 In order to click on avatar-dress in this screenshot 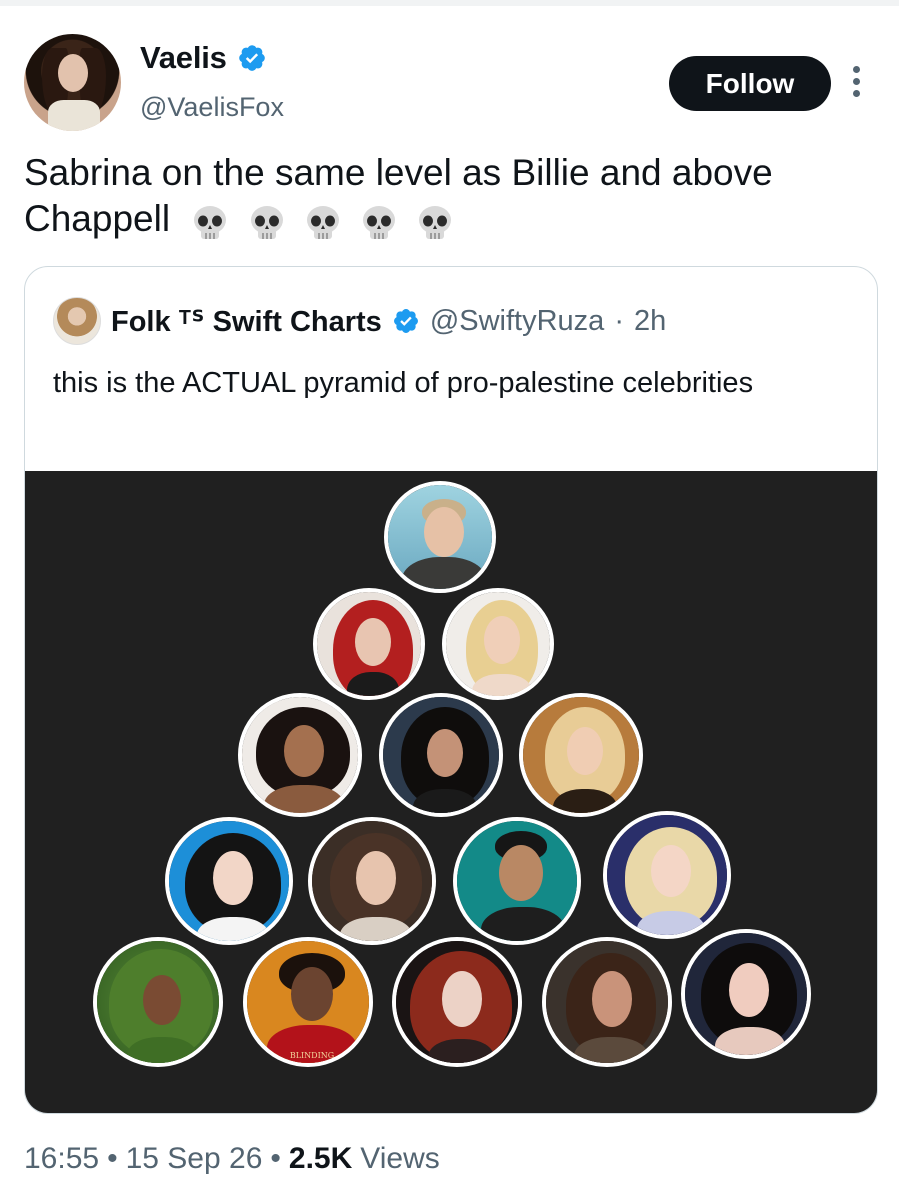, I will do `click(74, 115)`.